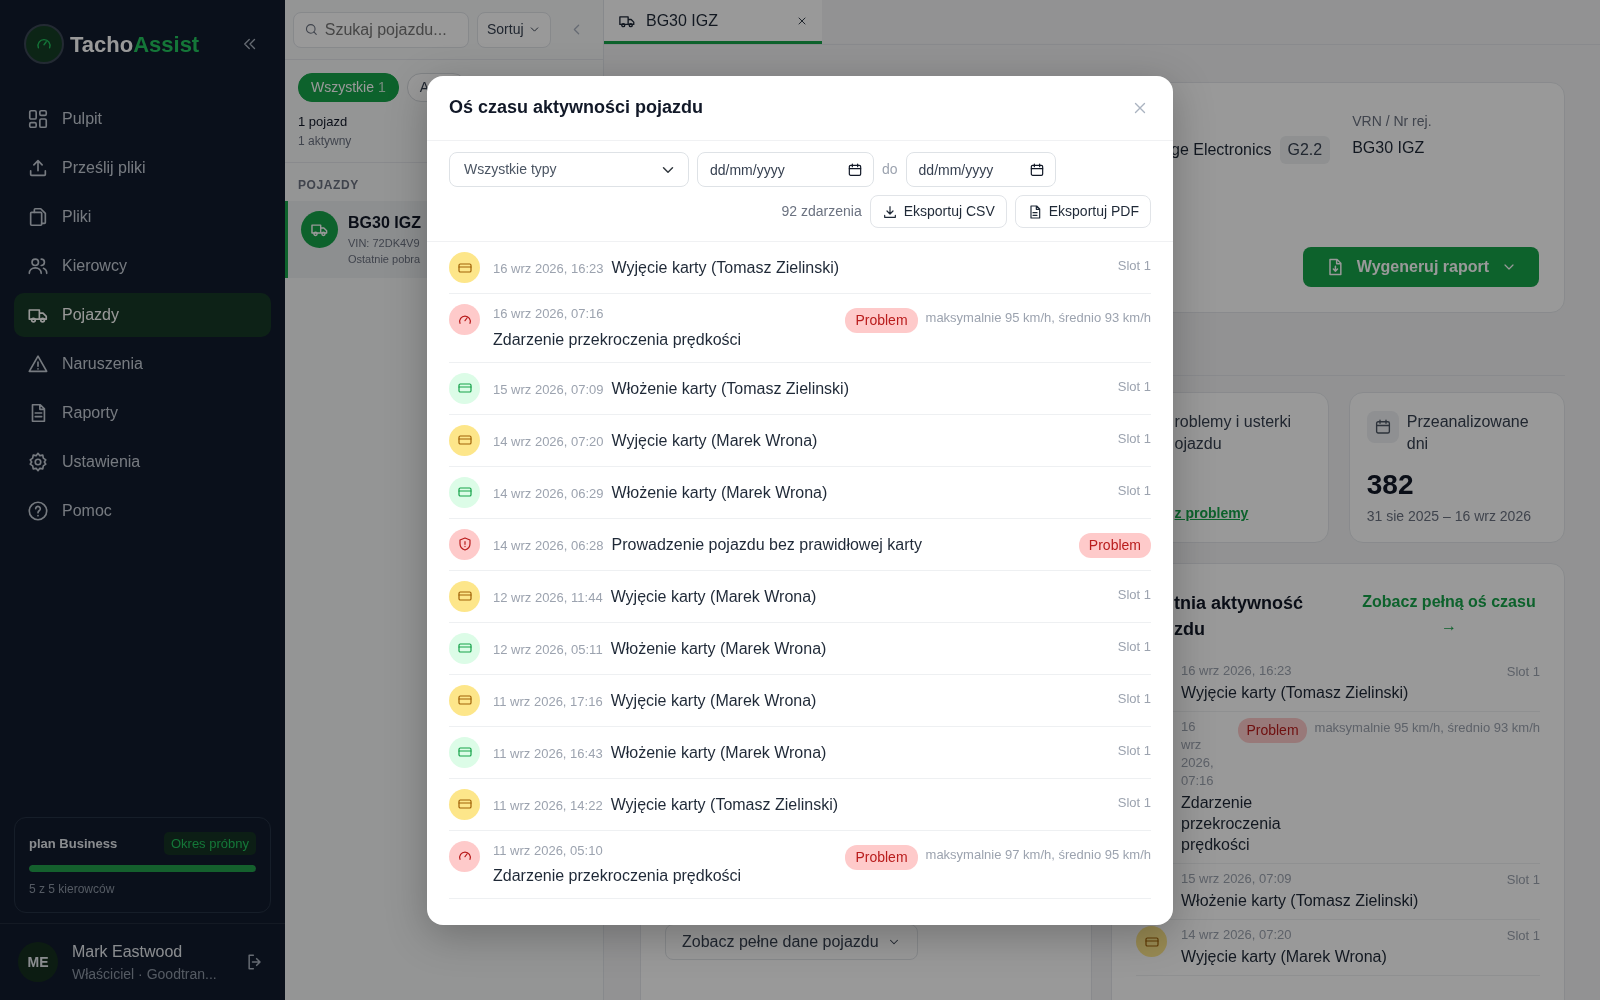 Image resolution: width=1600 pixels, height=1000 pixels. I want to click on date-range: 31 sie 2025 – 16 wrz 2026, so click(1449, 516).